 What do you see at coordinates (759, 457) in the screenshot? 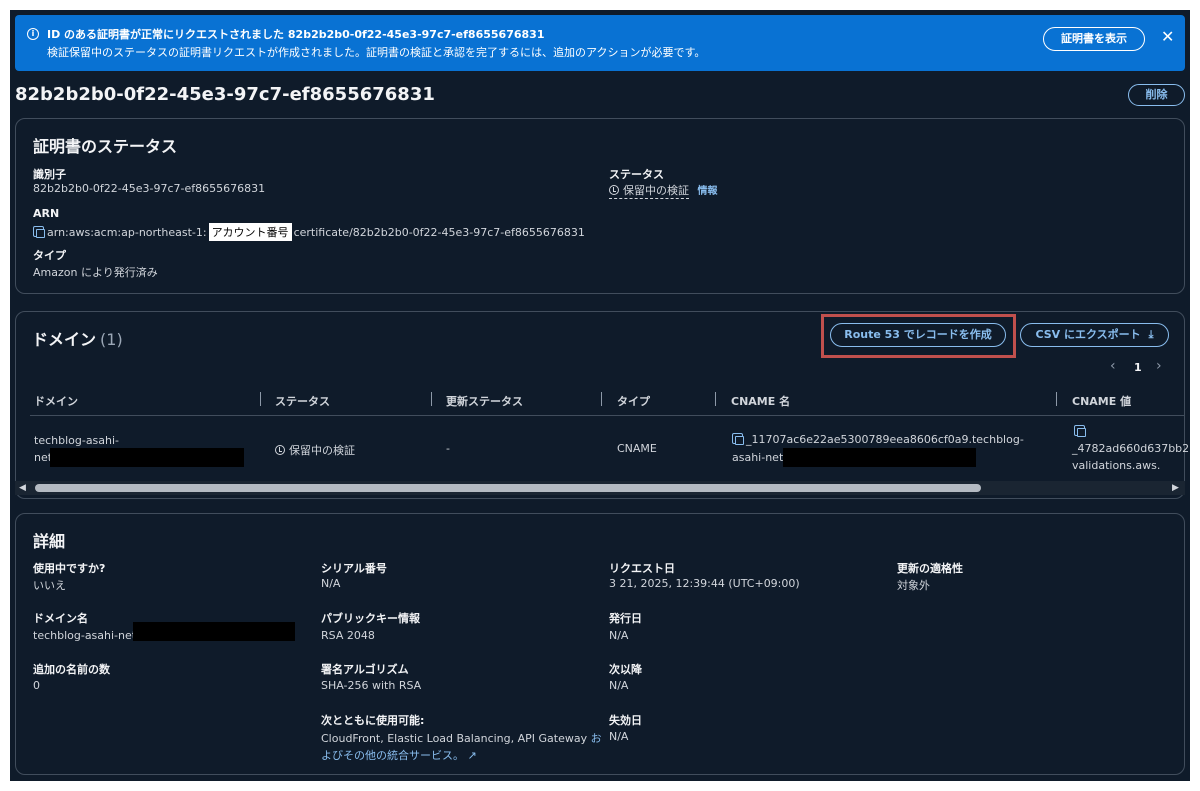
I see `row-cname-name-line2: asahi-net.` at bounding box center [759, 457].